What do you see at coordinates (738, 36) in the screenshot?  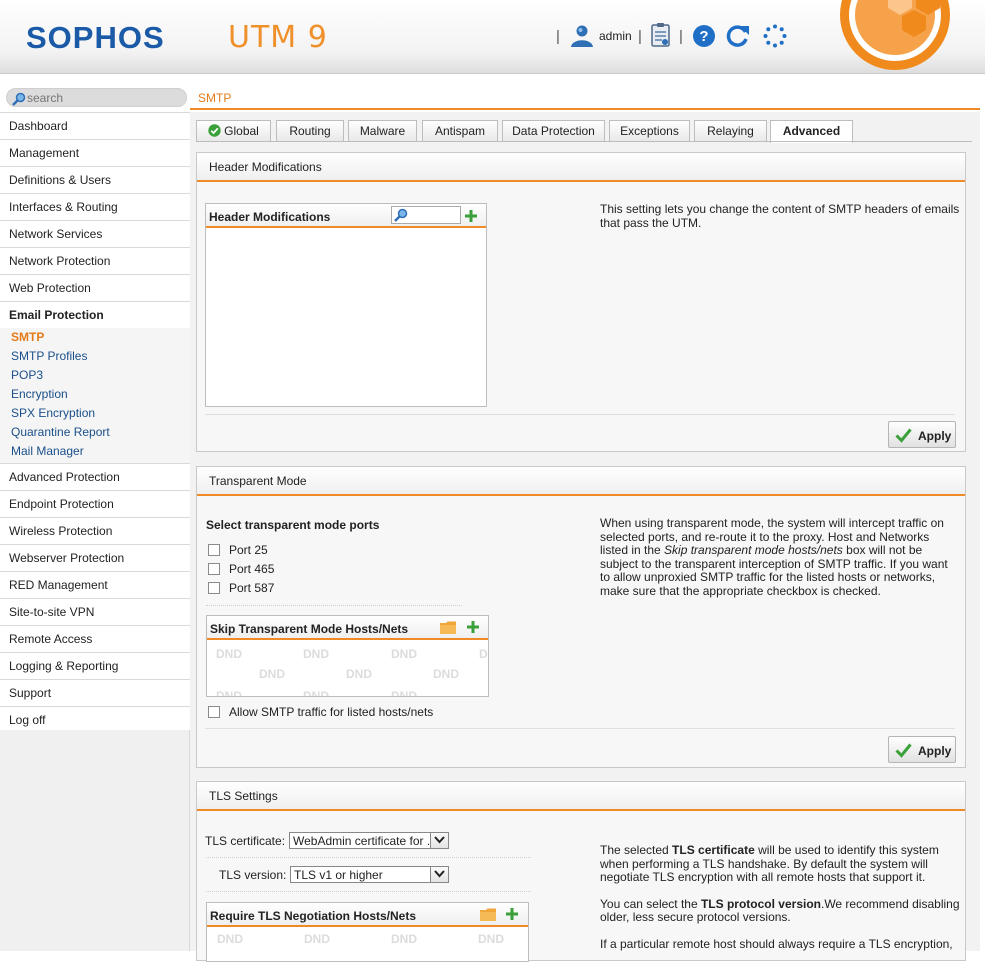 I see `reload-icon` at bounding box center [738, 36].